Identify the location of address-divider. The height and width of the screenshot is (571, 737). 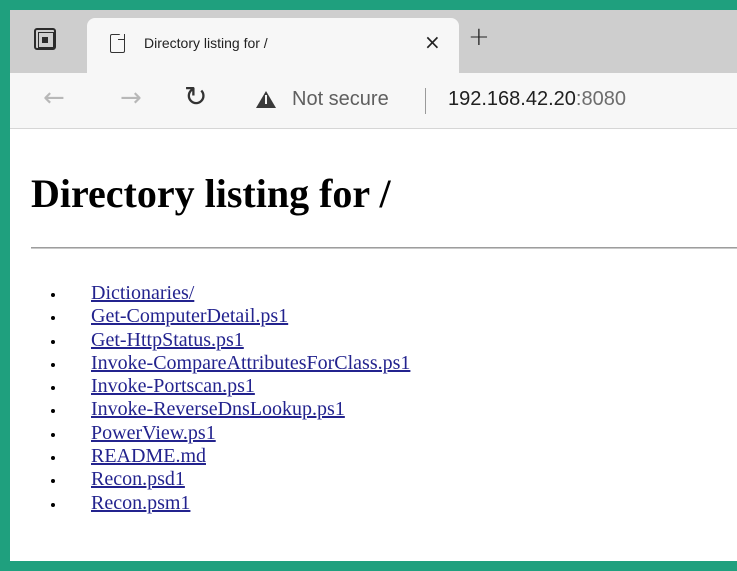
(425, 101).